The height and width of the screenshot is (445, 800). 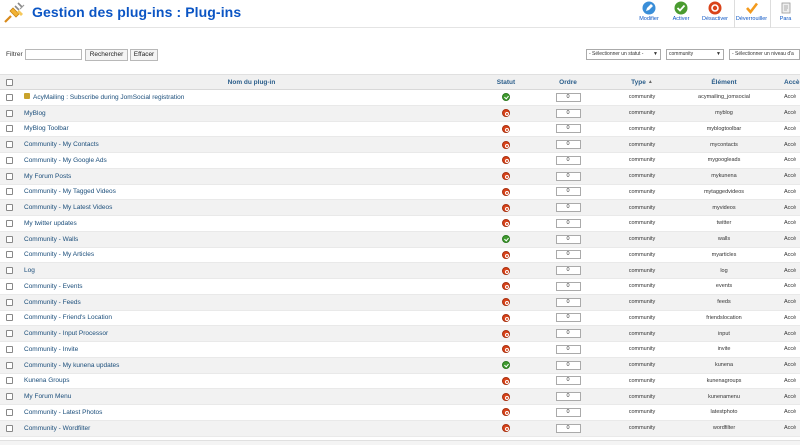 I want to click on access-select: - Sélectionner un niveau d'a, so click(x=764, y=54).